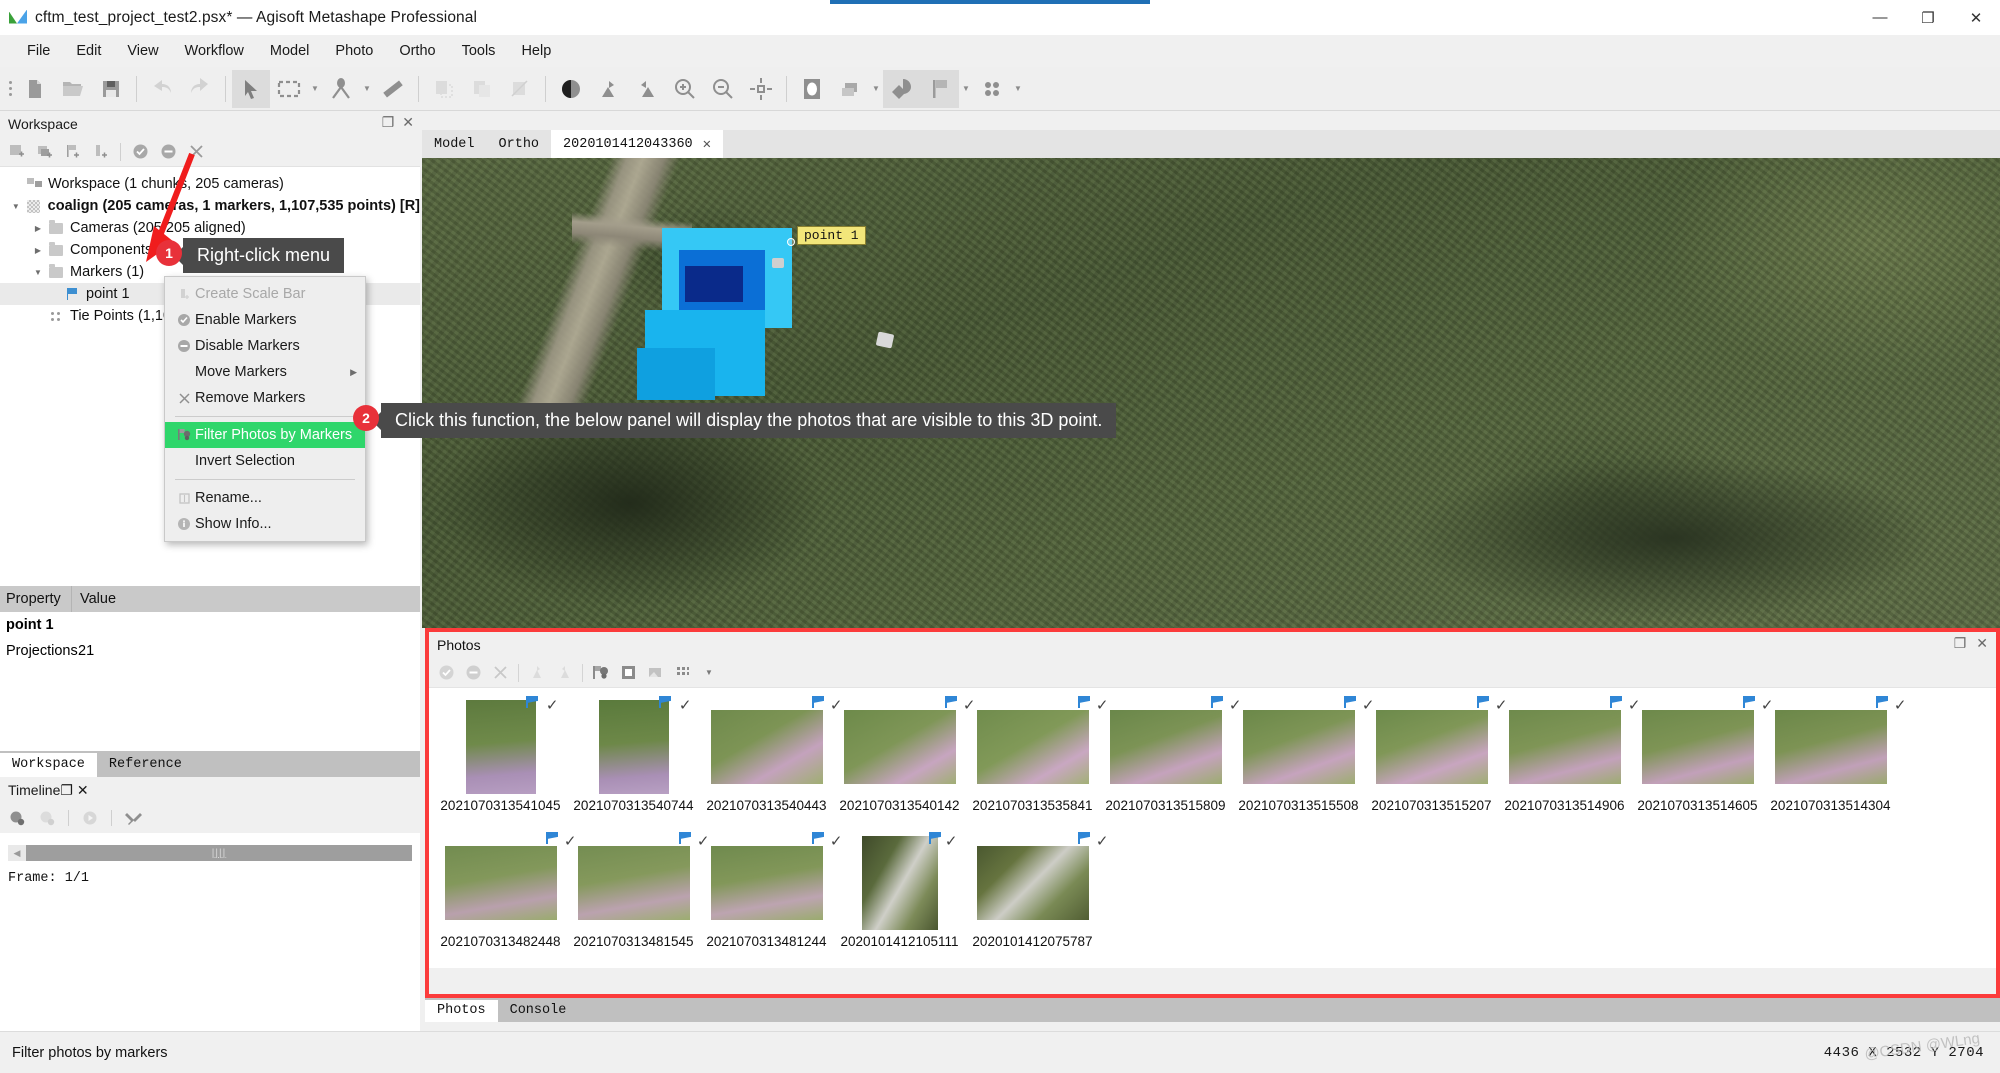 Image resolution: width=2000 pixels, height=1073 pixels. Describe the element at coordinates (1038, 764) in the screenshot. I see `list-item: ✓ 2021070313535841` at that location.